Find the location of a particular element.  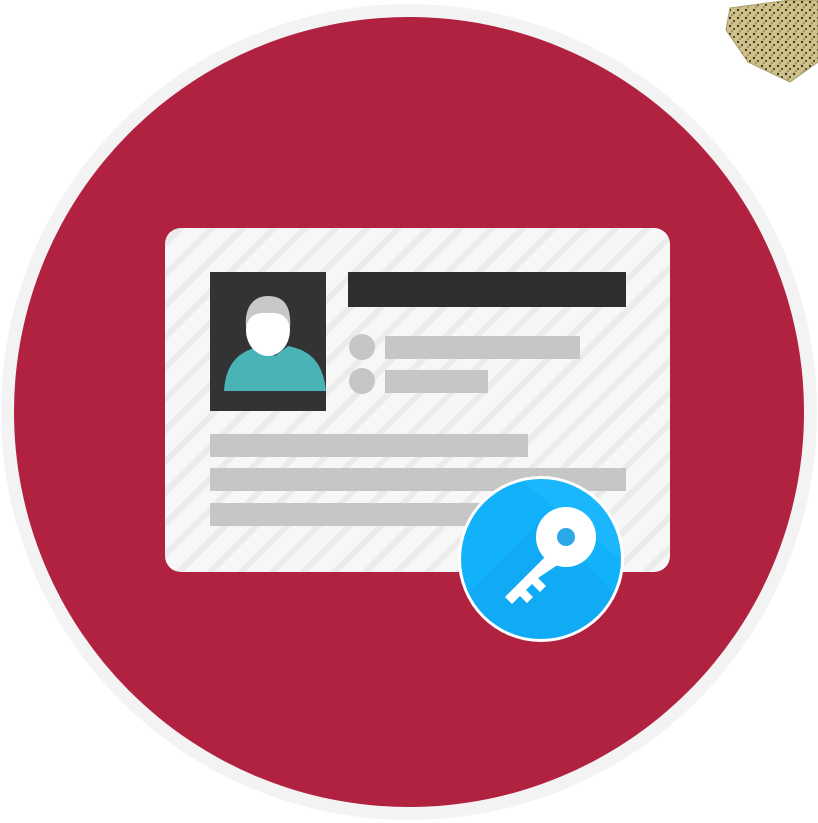

corner-texture-fragment is located at coordinates (771, 41).